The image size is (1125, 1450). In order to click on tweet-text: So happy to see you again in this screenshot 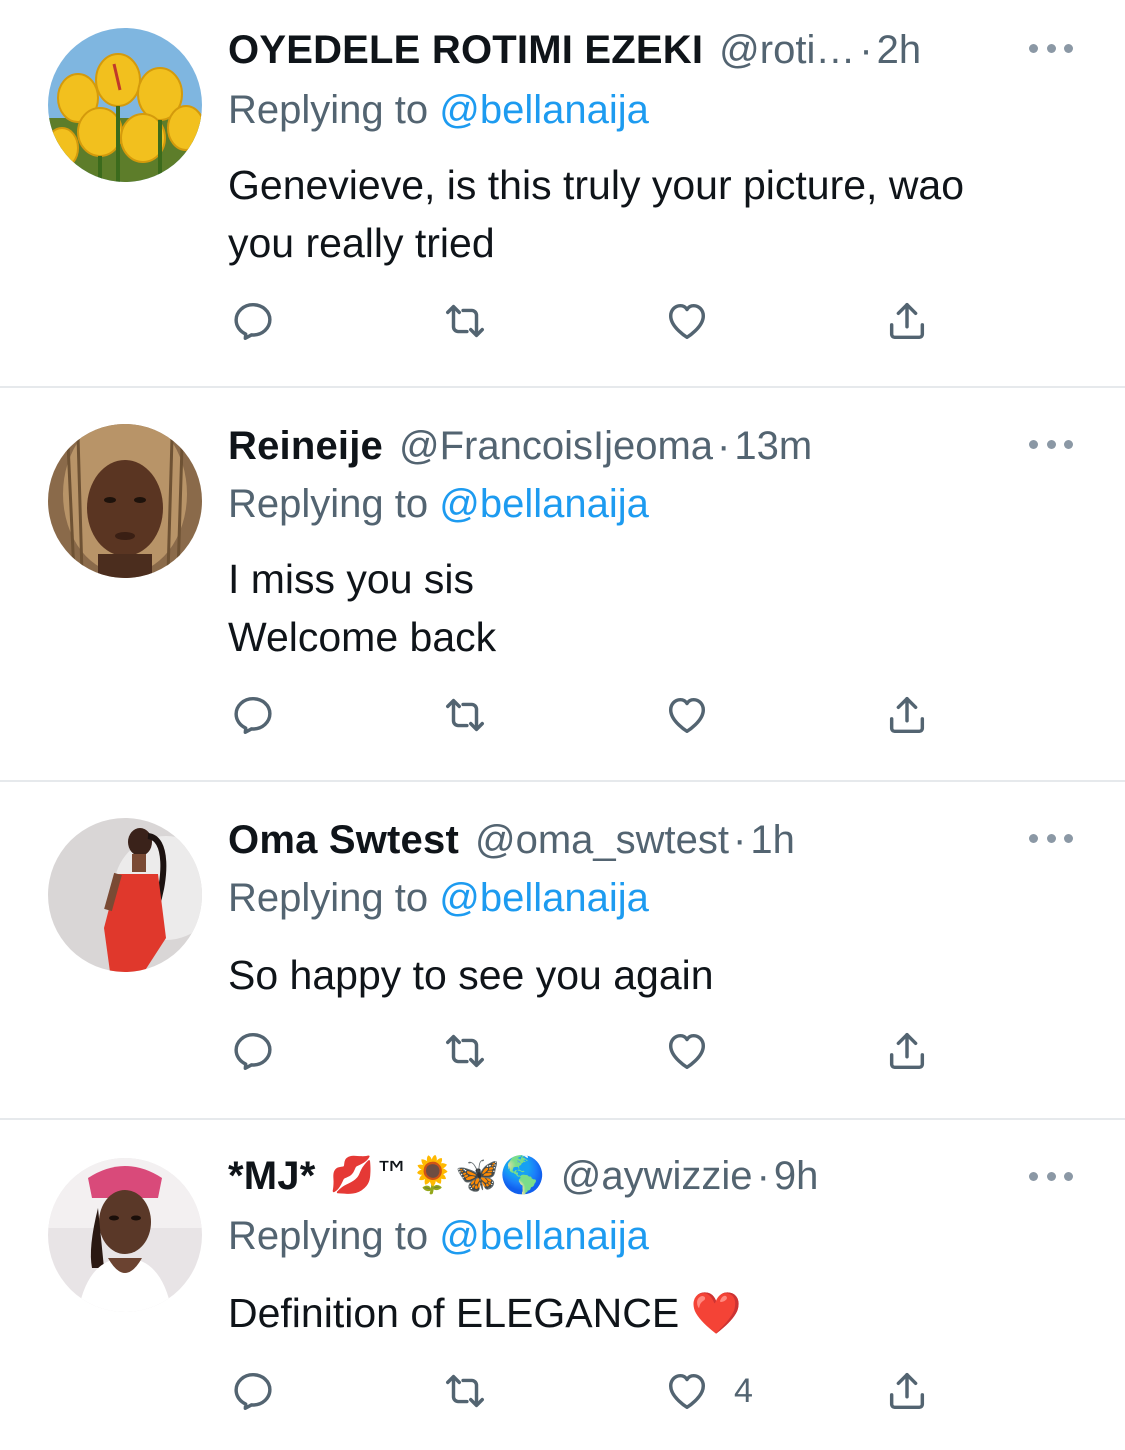, I will do `click(658, 975)`.